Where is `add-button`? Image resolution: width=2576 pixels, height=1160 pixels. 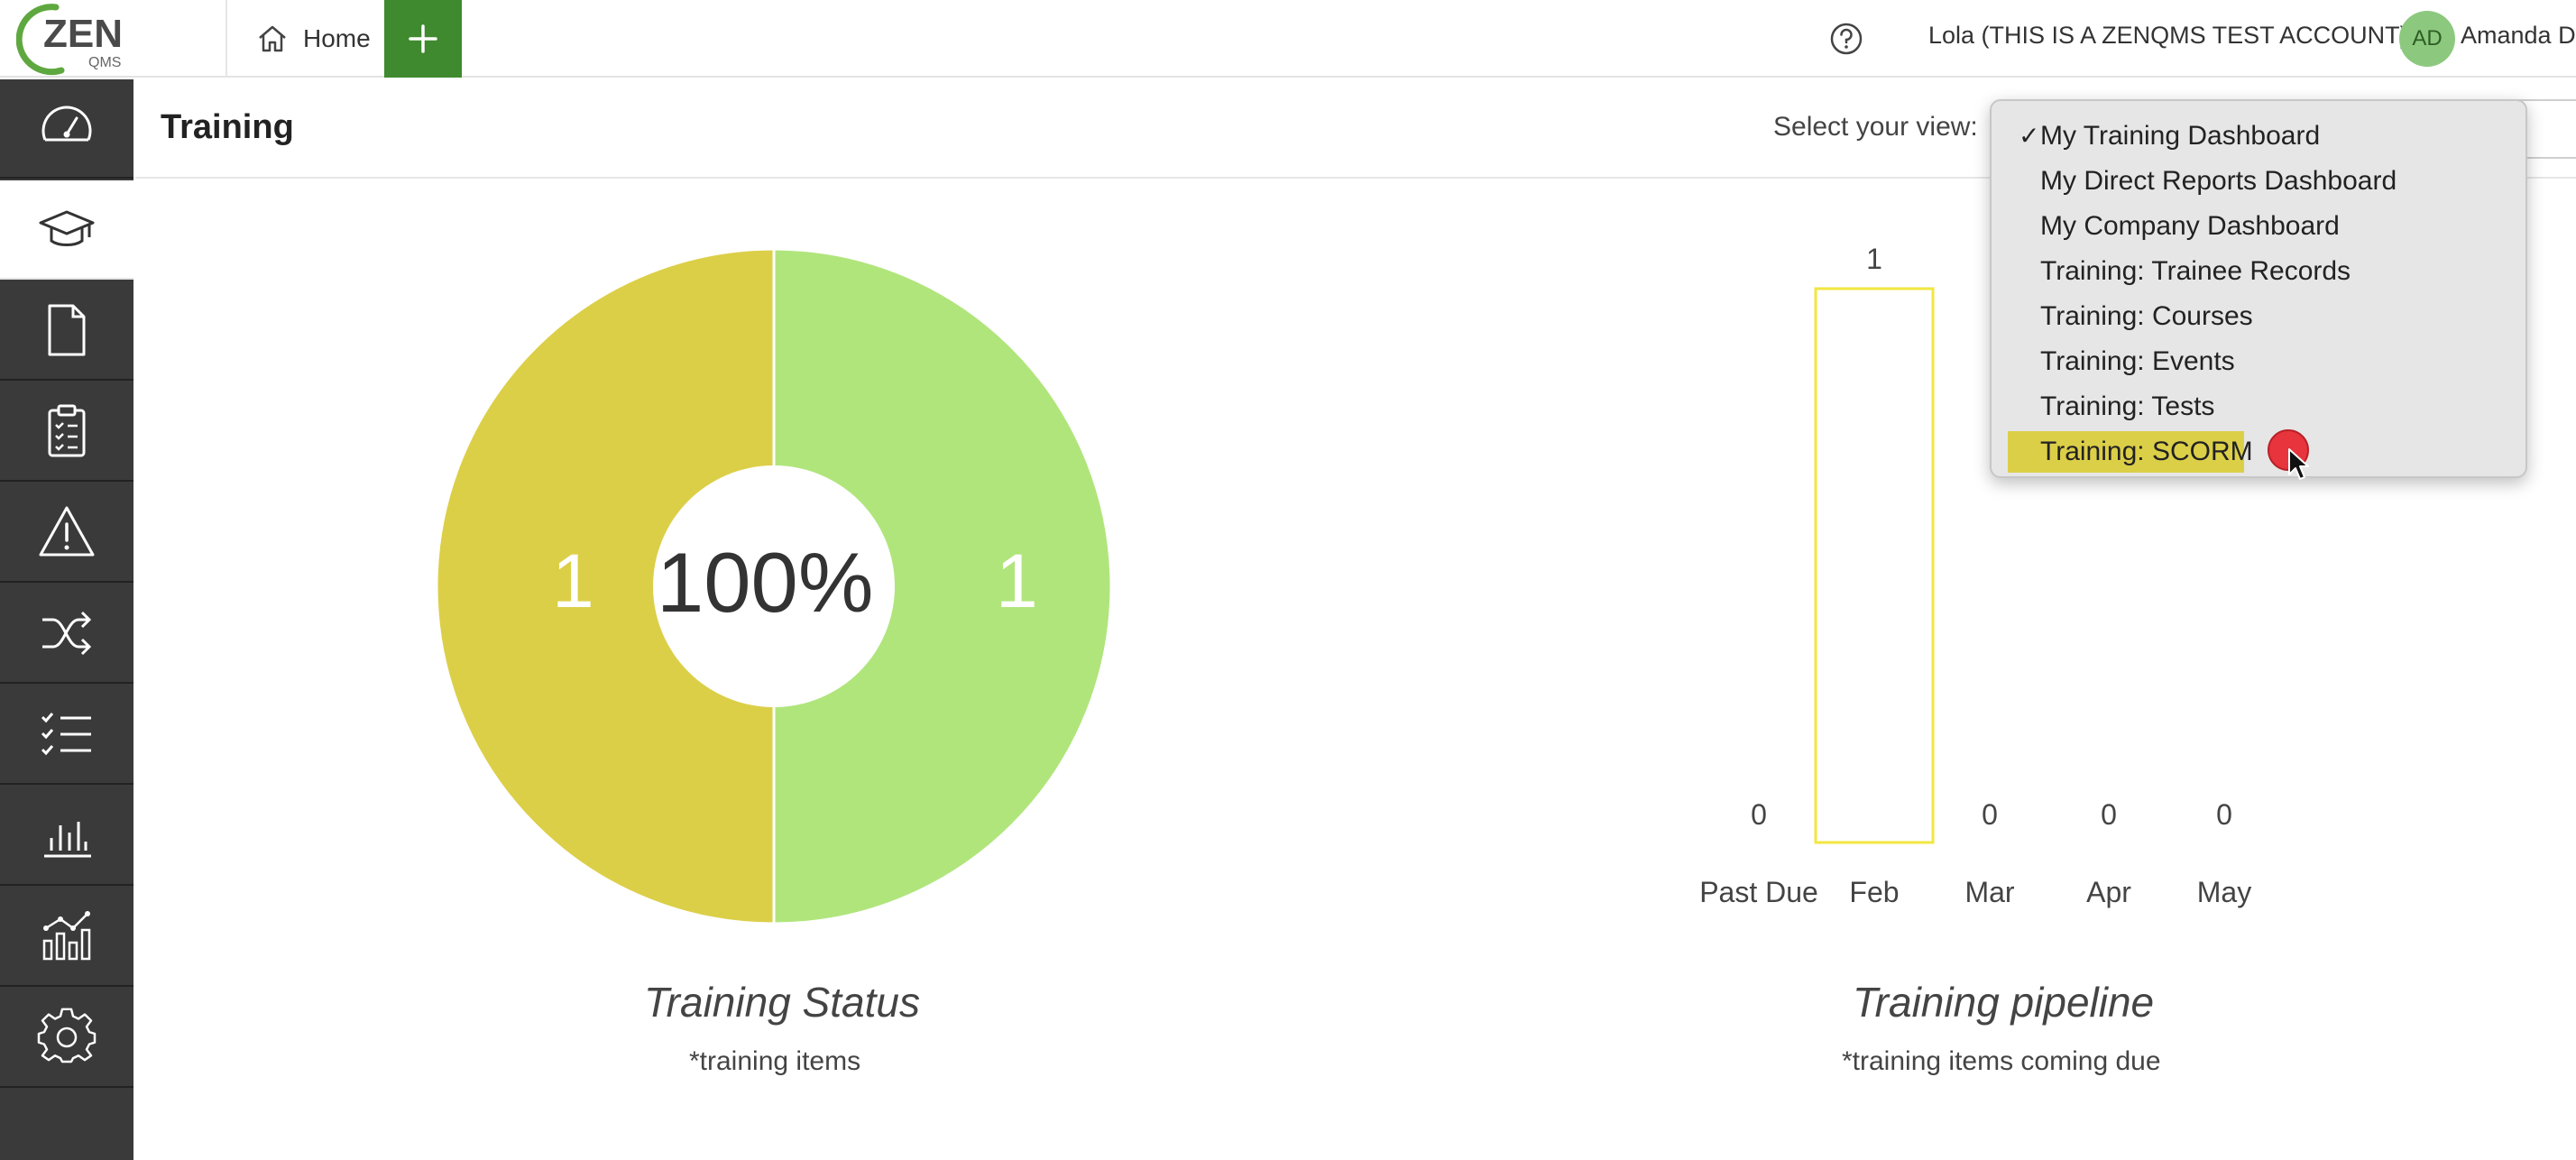 add-button is located at coordinates (423, 39).